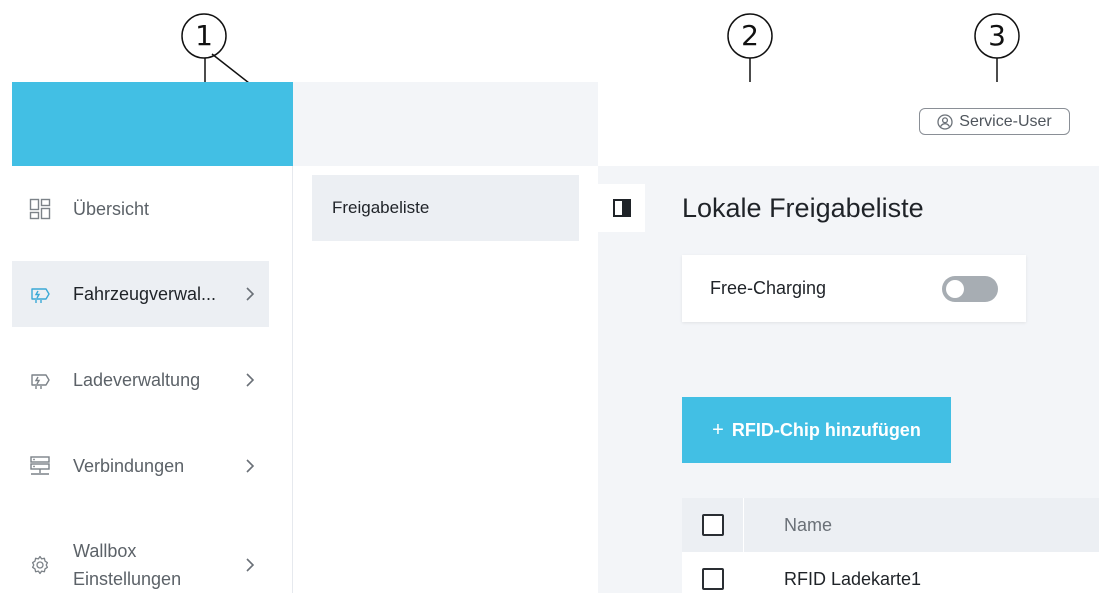  What do you see at coordinates (445, 124) in the screenshot?
I see `subnav-header` at bounding box center [445, 124].